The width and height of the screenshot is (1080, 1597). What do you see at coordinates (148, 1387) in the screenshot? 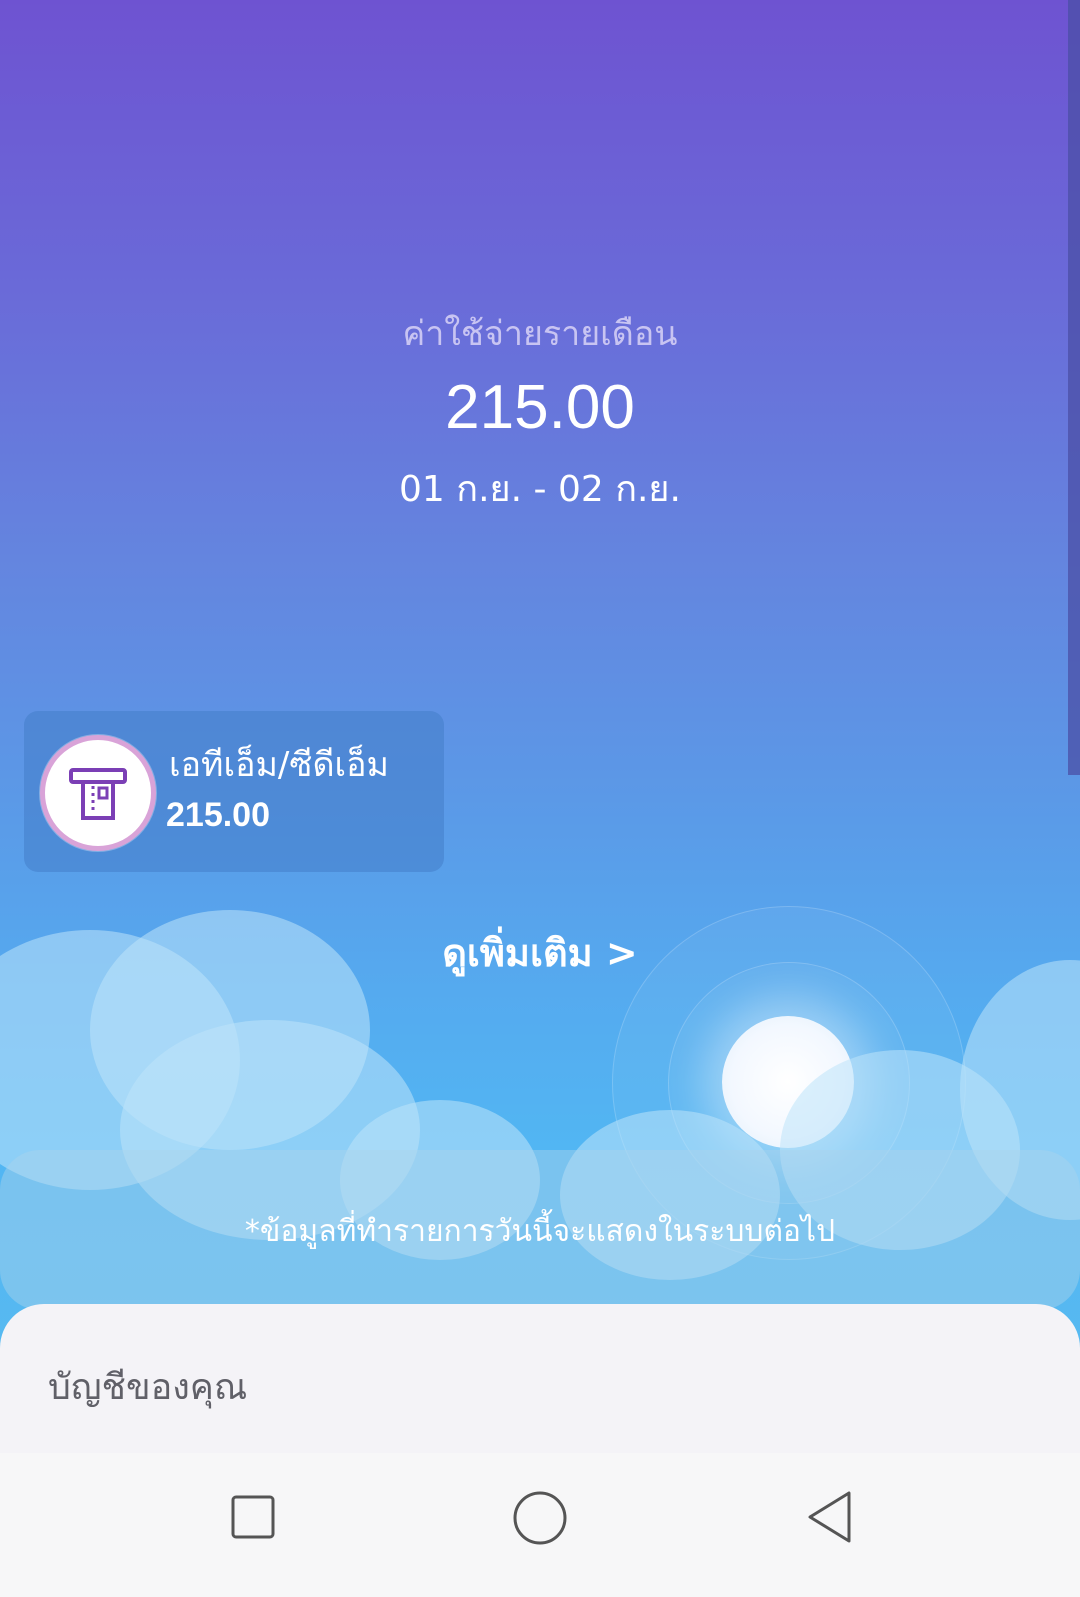
I see `accounts-title: บัญชีของคุณ` at bounding box center [148, 1387].